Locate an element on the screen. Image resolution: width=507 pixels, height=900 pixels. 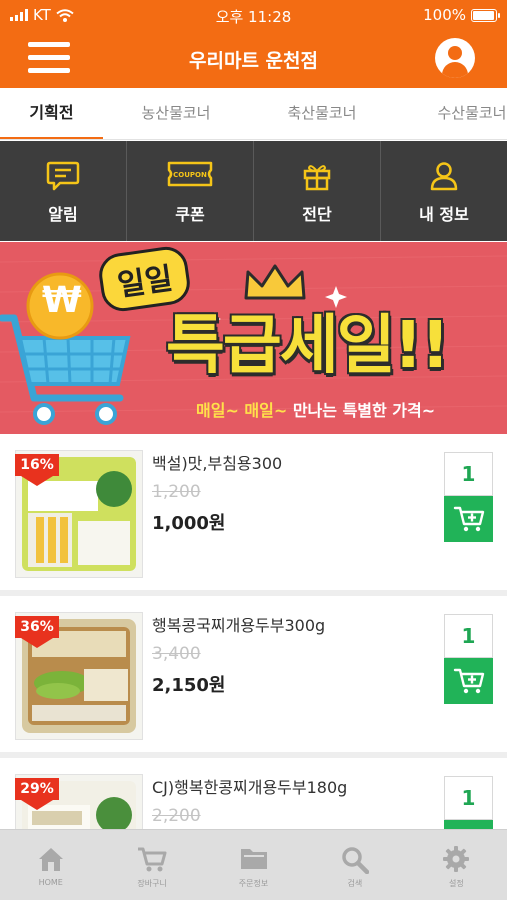
cart-icon is located at coordinates (152, 859).